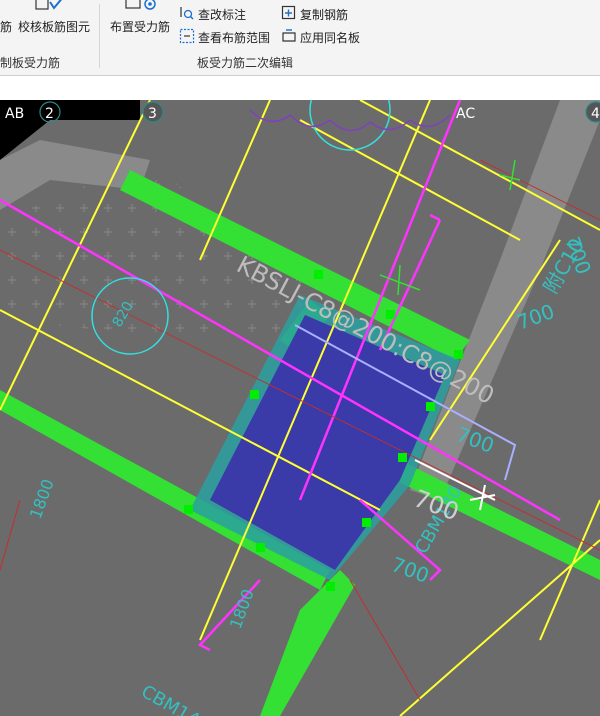 The height and width of the screenshot is (716, 600). Describe the element at coordinates (140, 5) in the screenshot. I see `place-rebar-icon` at that location.